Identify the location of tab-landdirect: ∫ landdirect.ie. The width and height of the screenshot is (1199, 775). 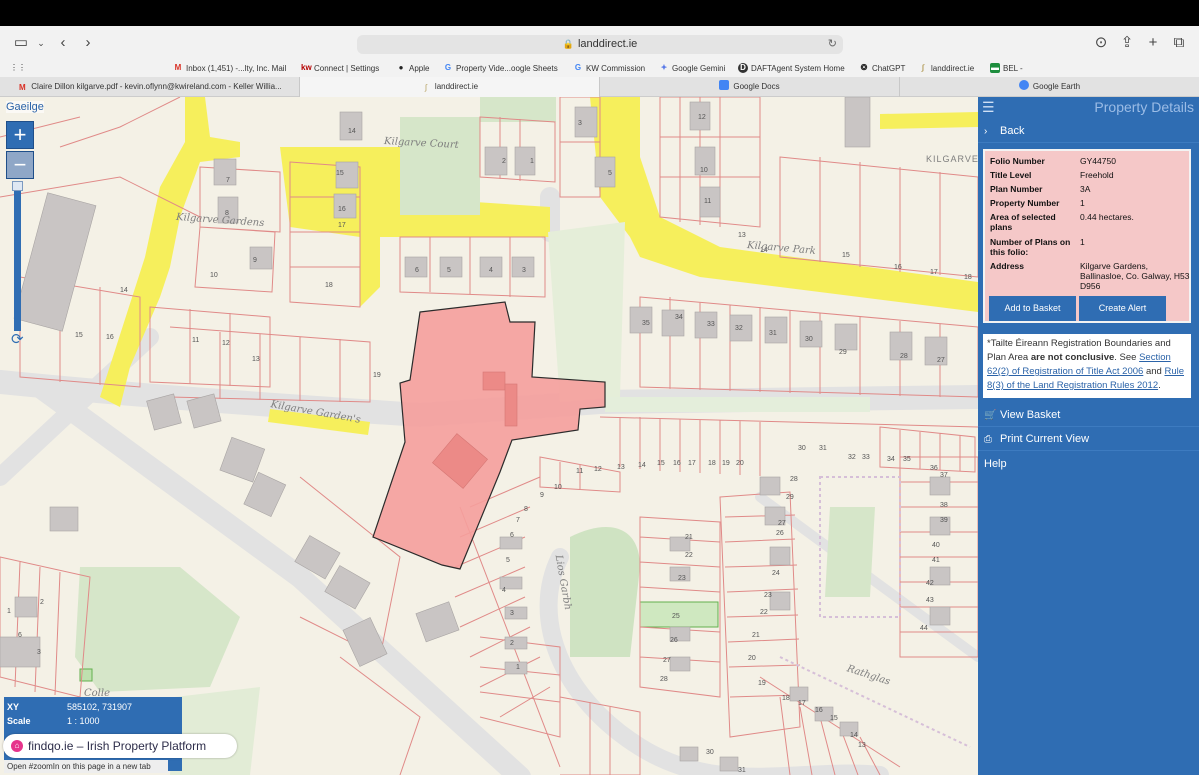
(450, 87).